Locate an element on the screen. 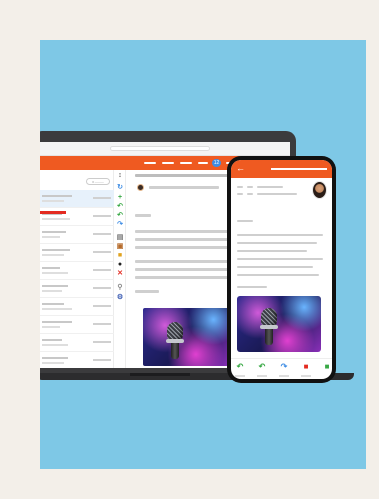 The width and height of the screenshot is (379, 499). phone-device: ← ↶ ↶ ↷ ■ ■ is located at coordinates (281, 269).